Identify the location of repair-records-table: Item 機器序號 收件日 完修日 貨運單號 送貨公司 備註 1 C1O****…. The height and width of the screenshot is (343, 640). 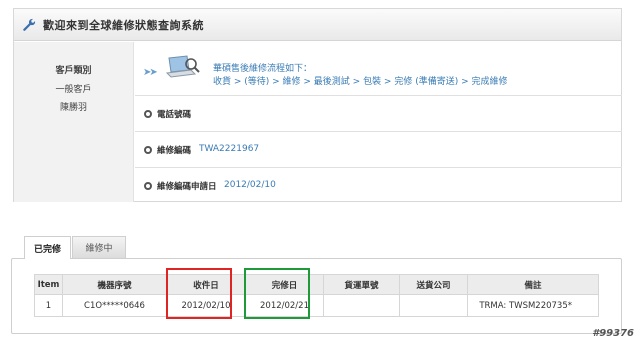
(316, 295).